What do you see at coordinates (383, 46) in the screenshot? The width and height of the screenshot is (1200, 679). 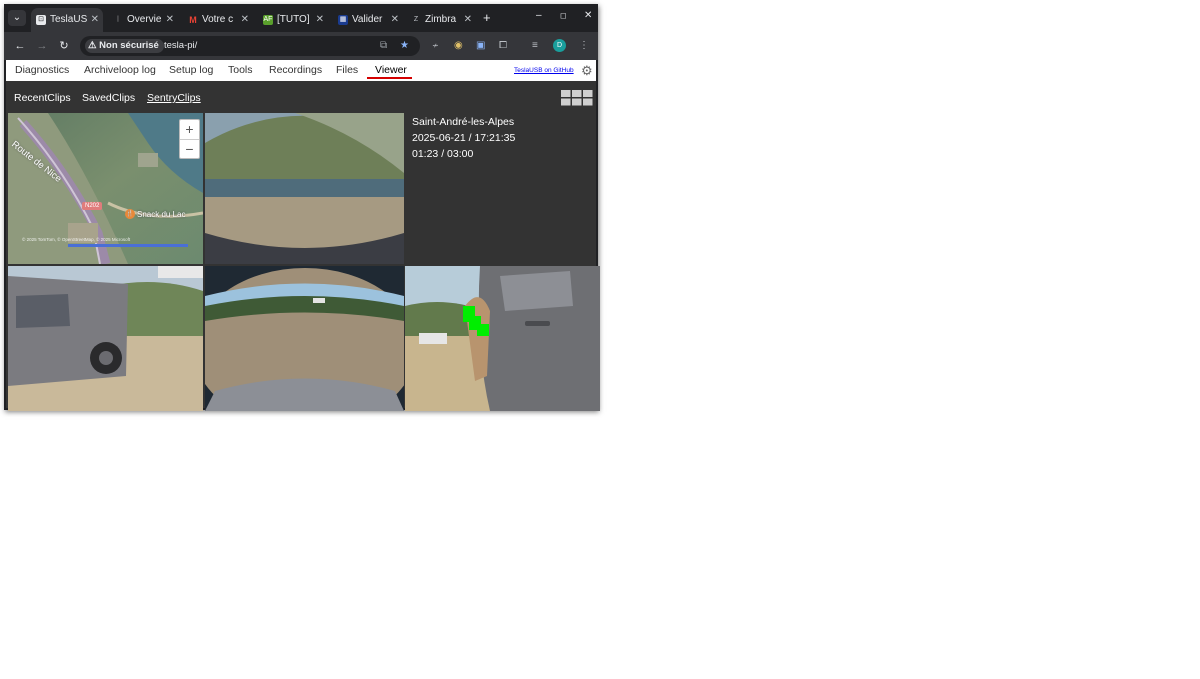 I see `translate-icon: ⧉` at bounding box center [383, 46].